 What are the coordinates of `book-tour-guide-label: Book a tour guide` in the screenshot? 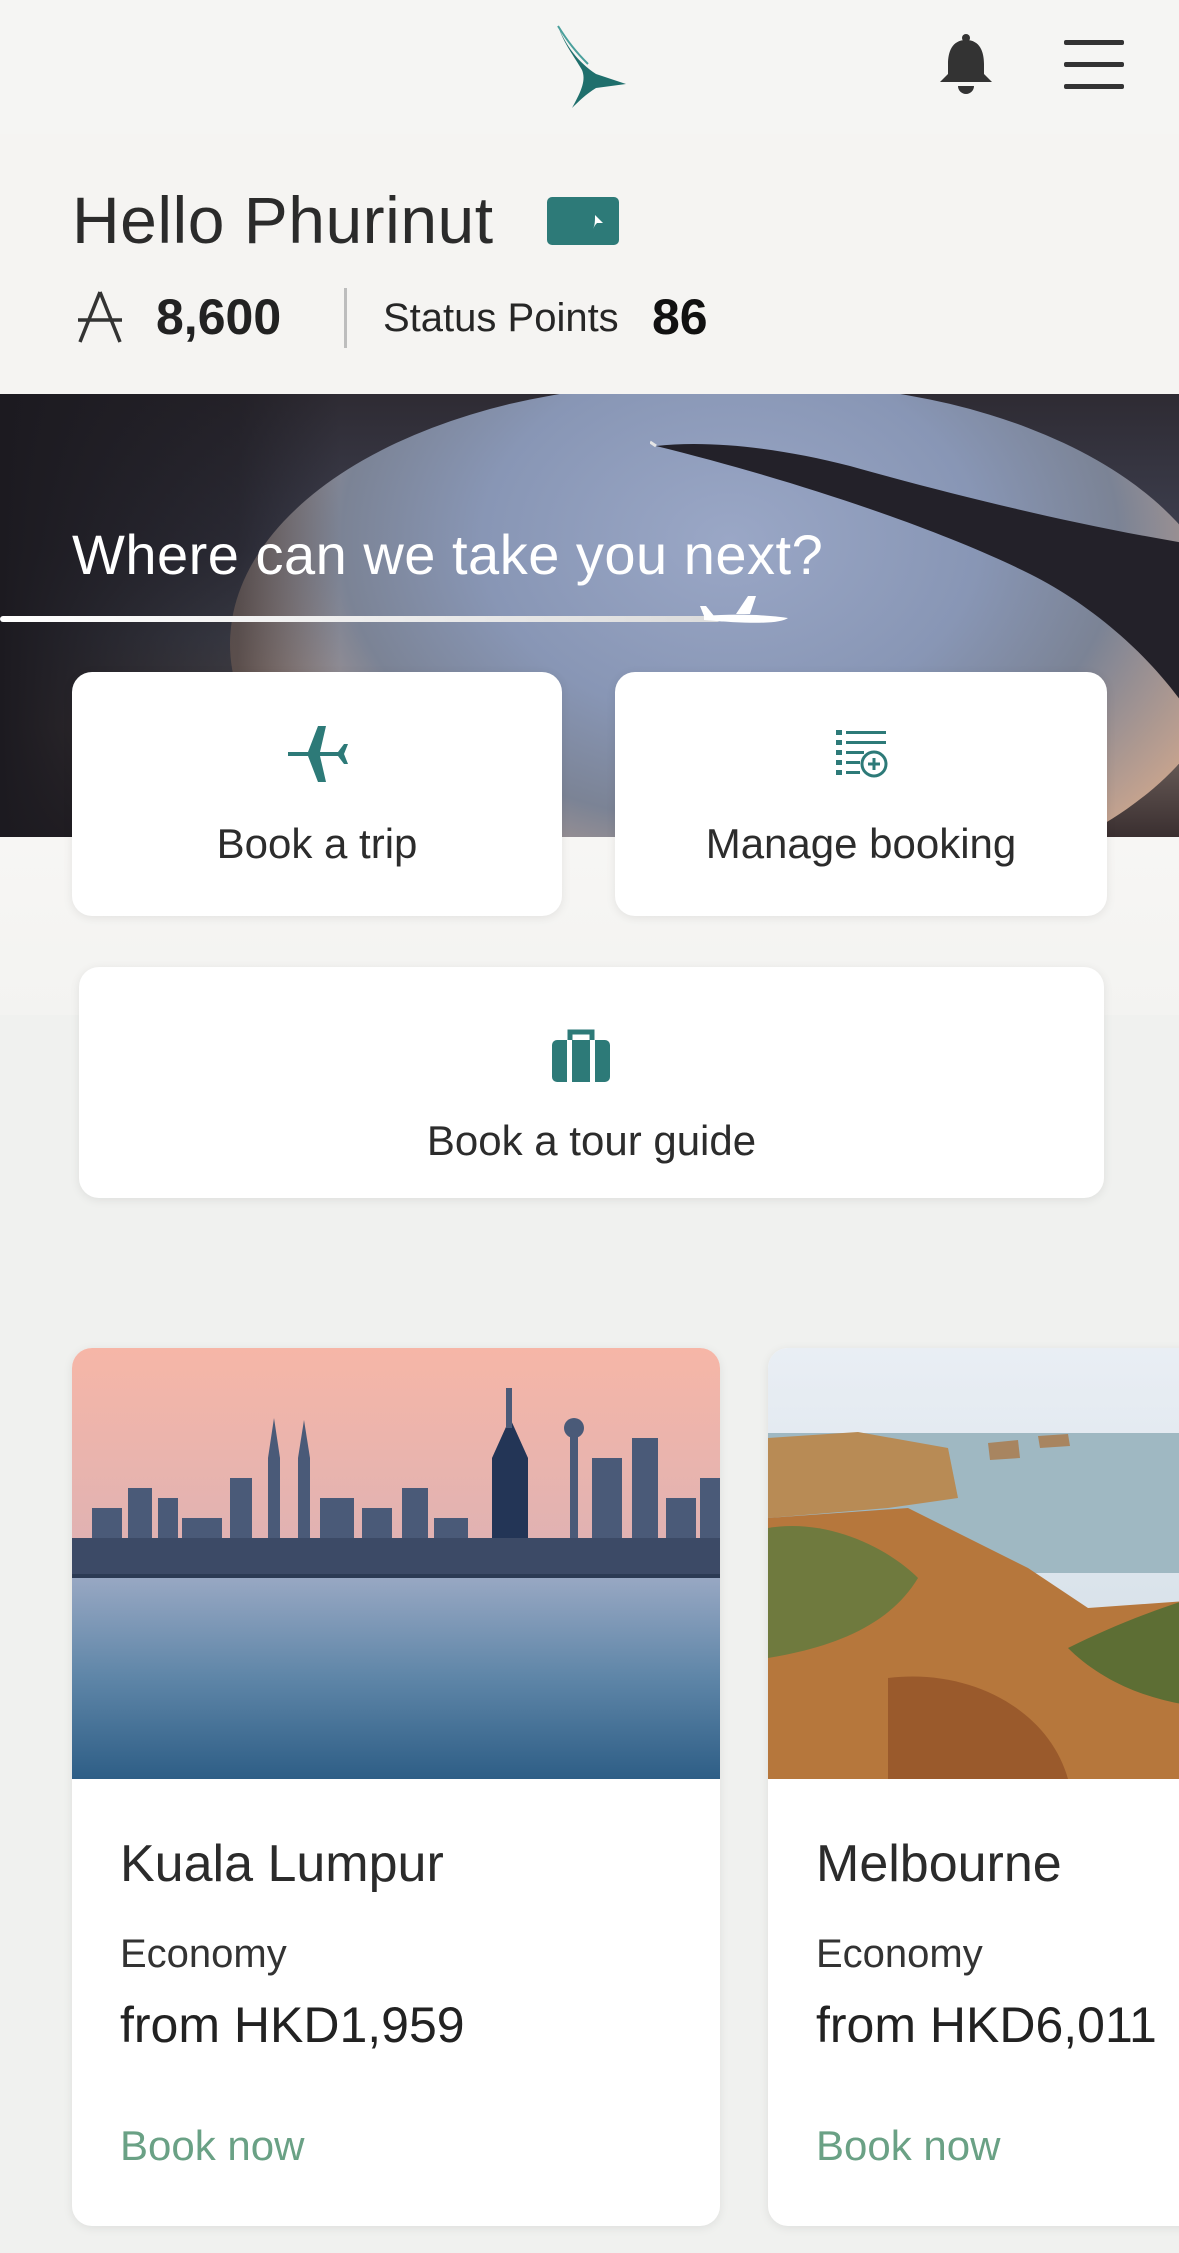 It's located at (591, 1140).